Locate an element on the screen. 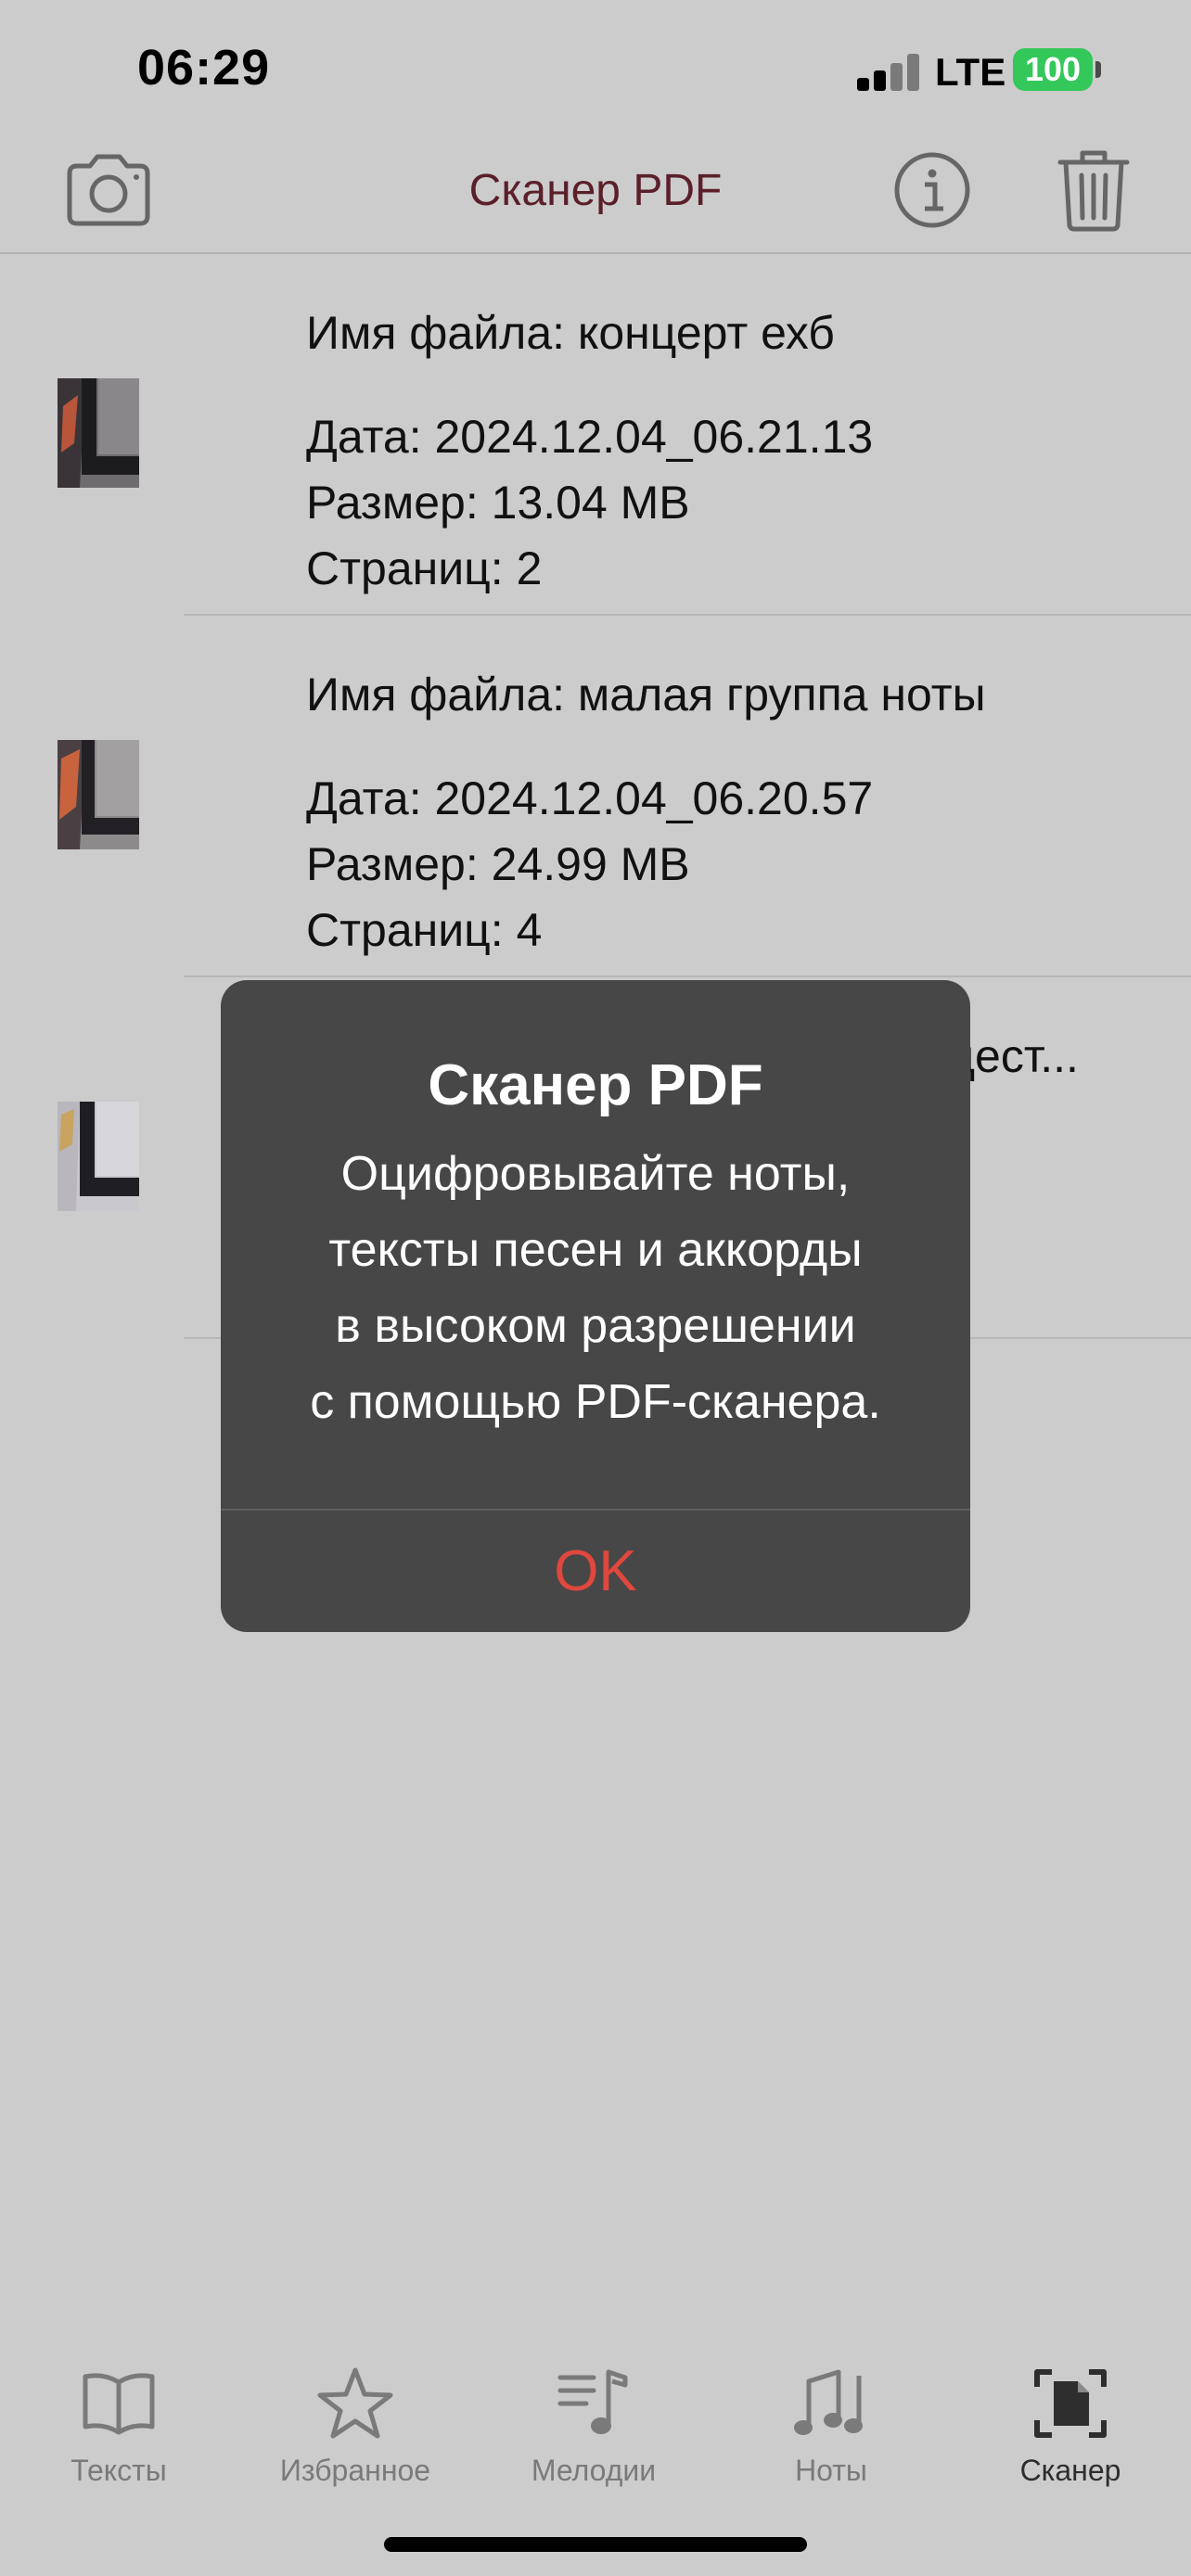  ok-button: OK is located at coordinates (595, 1572).